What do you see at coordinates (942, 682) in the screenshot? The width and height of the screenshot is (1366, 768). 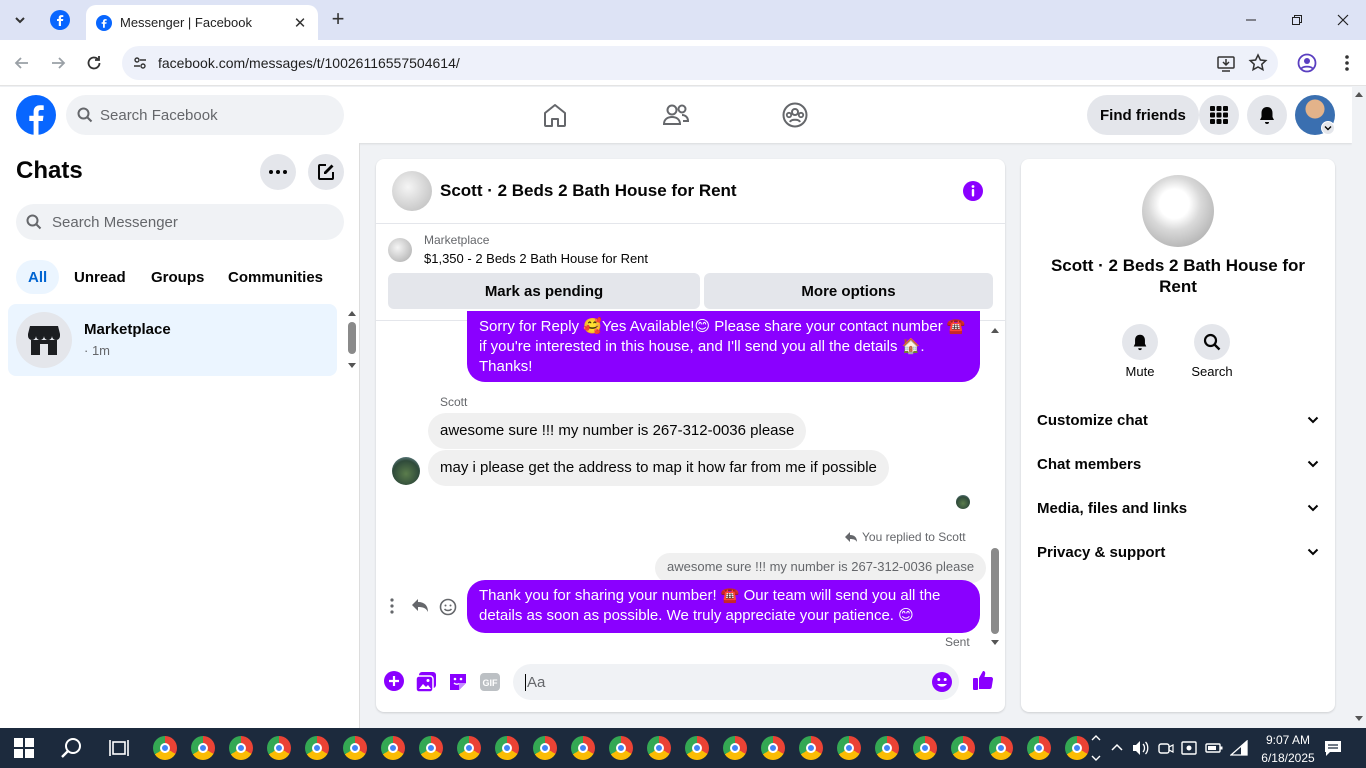 I see `emoji-icon` at bounding box center [942, 682].